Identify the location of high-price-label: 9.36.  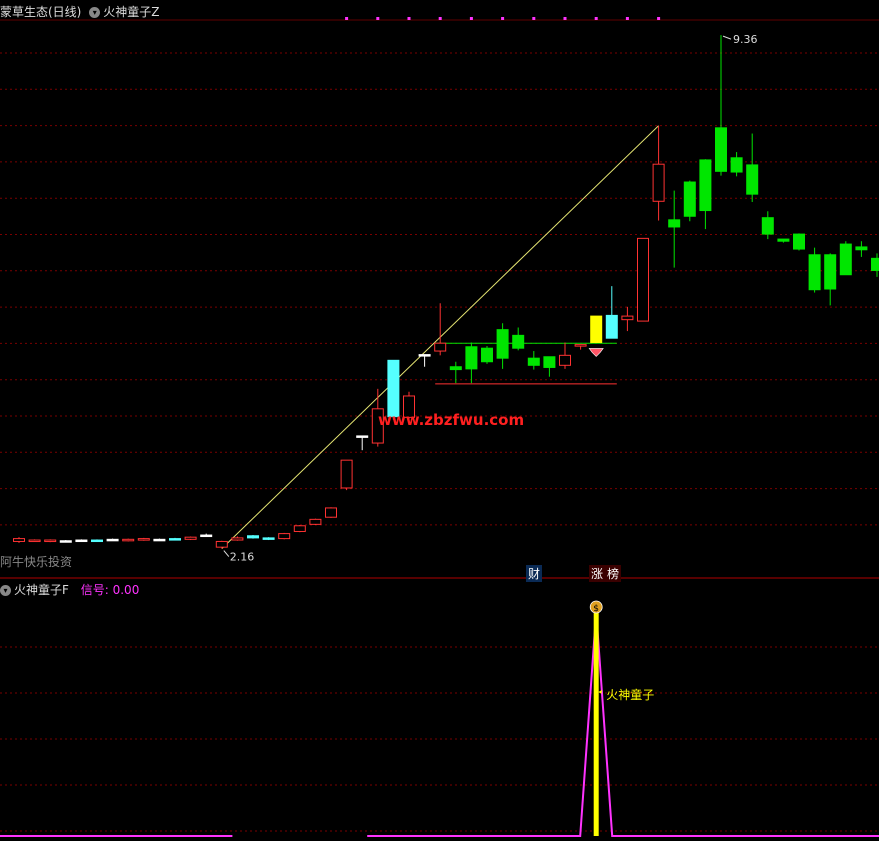
(745, 39).